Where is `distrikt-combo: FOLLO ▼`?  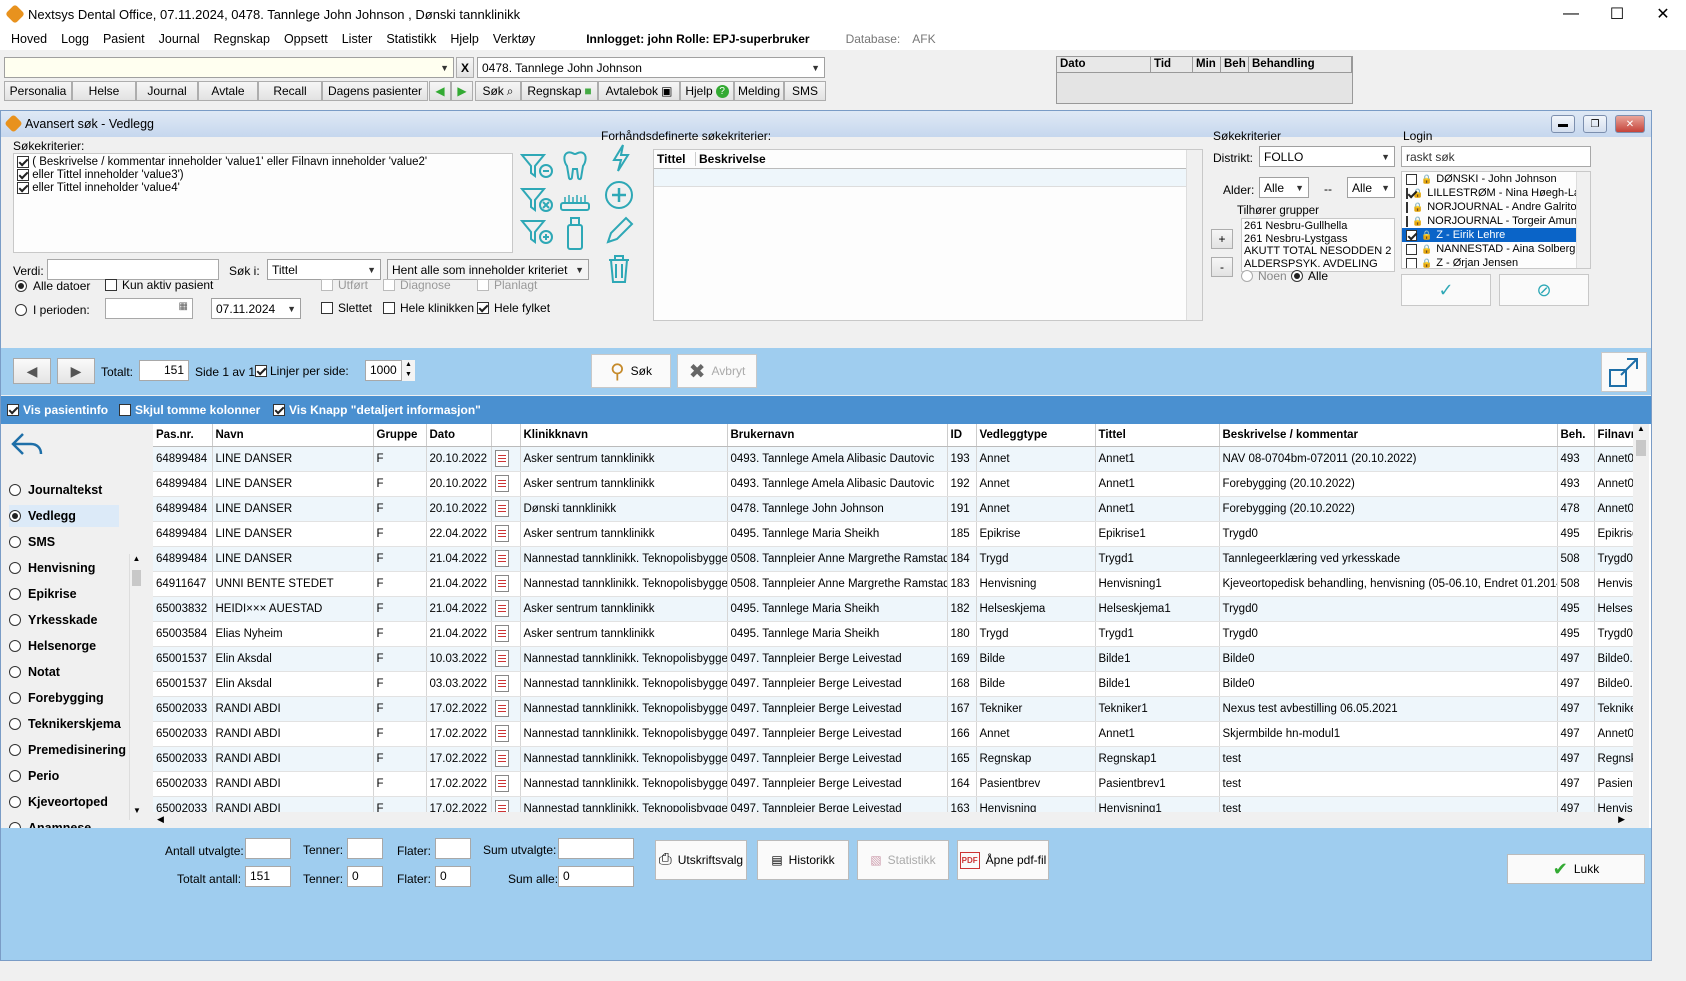 distrikt-combo: FOLLO ▼ is located at coordinates (1327, 156).